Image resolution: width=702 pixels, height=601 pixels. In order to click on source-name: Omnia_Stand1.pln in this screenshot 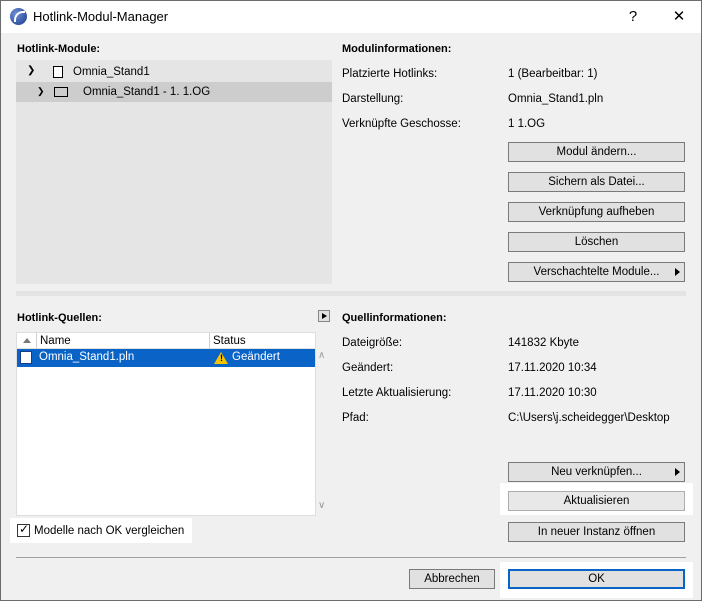, I will do `click(87, 357)`.